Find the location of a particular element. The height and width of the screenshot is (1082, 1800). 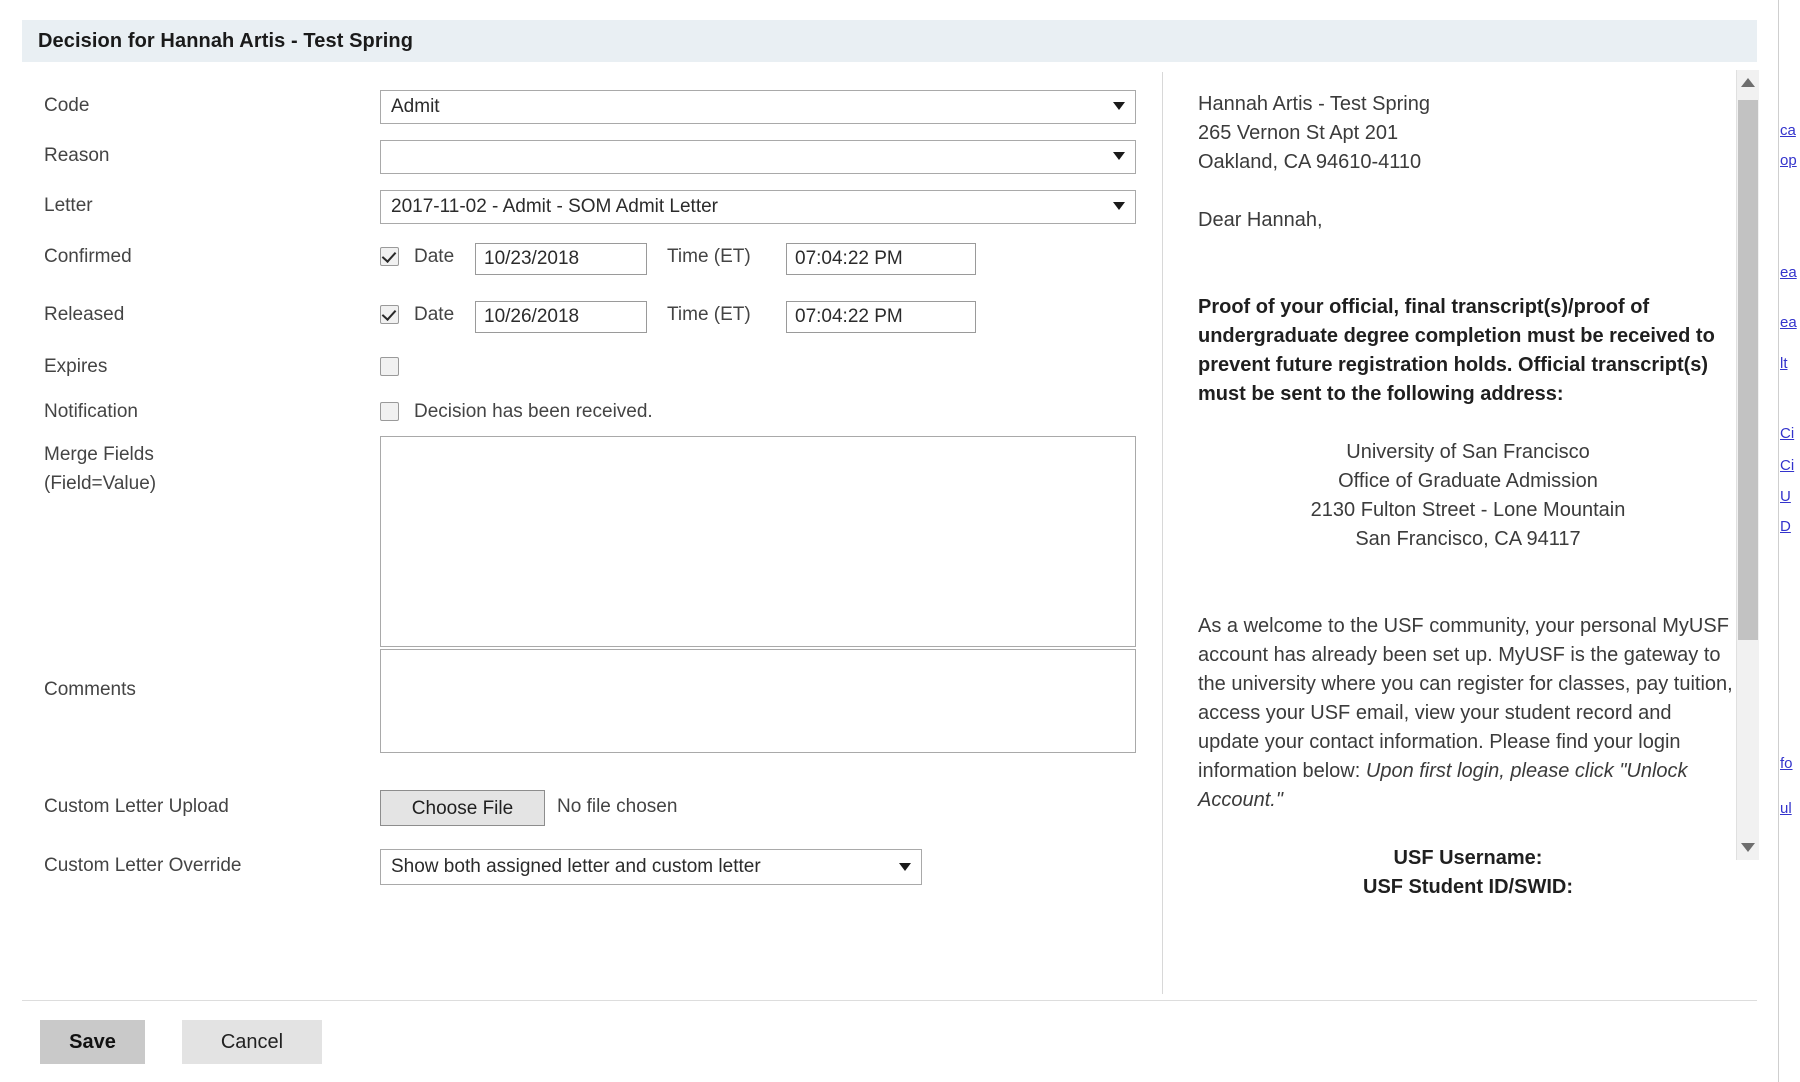

background-link-column: ca op ea ea lt Ci Ci U Dfo ul is located at coordinates (1790, 541).